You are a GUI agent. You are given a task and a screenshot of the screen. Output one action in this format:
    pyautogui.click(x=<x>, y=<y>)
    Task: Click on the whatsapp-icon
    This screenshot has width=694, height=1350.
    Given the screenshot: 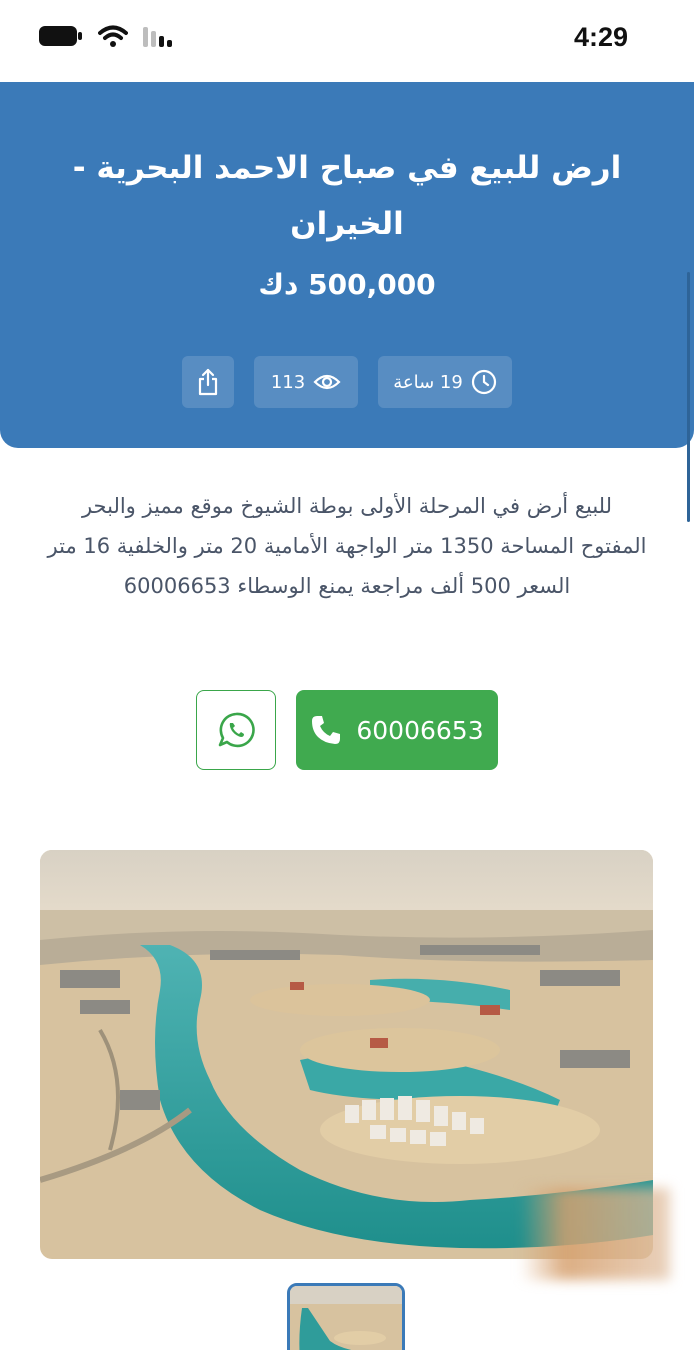 What is the action you would take?
    pyautogui.click(x=236, y=730)
    